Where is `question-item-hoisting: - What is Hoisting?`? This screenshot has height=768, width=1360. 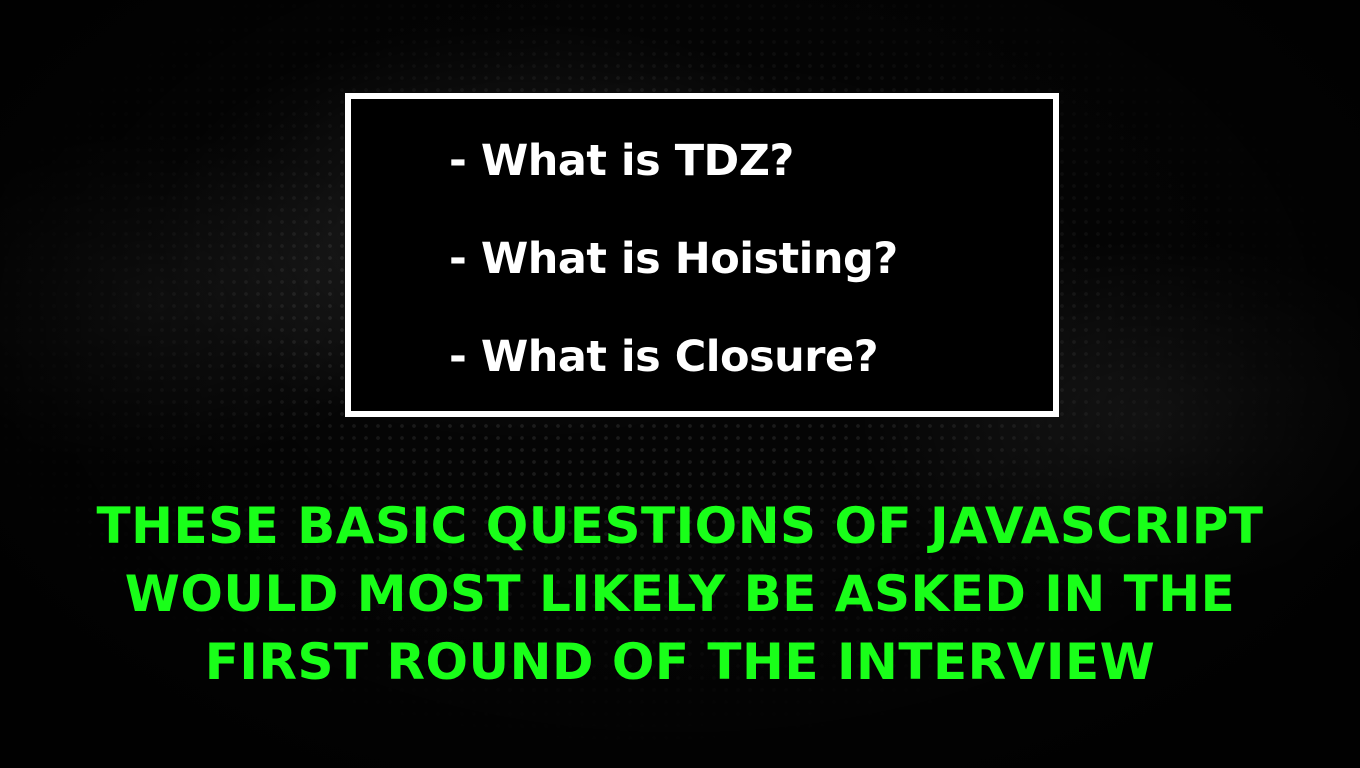
question-item-hoisting: - What is Hoisting? is located at coordinates (673, 259).